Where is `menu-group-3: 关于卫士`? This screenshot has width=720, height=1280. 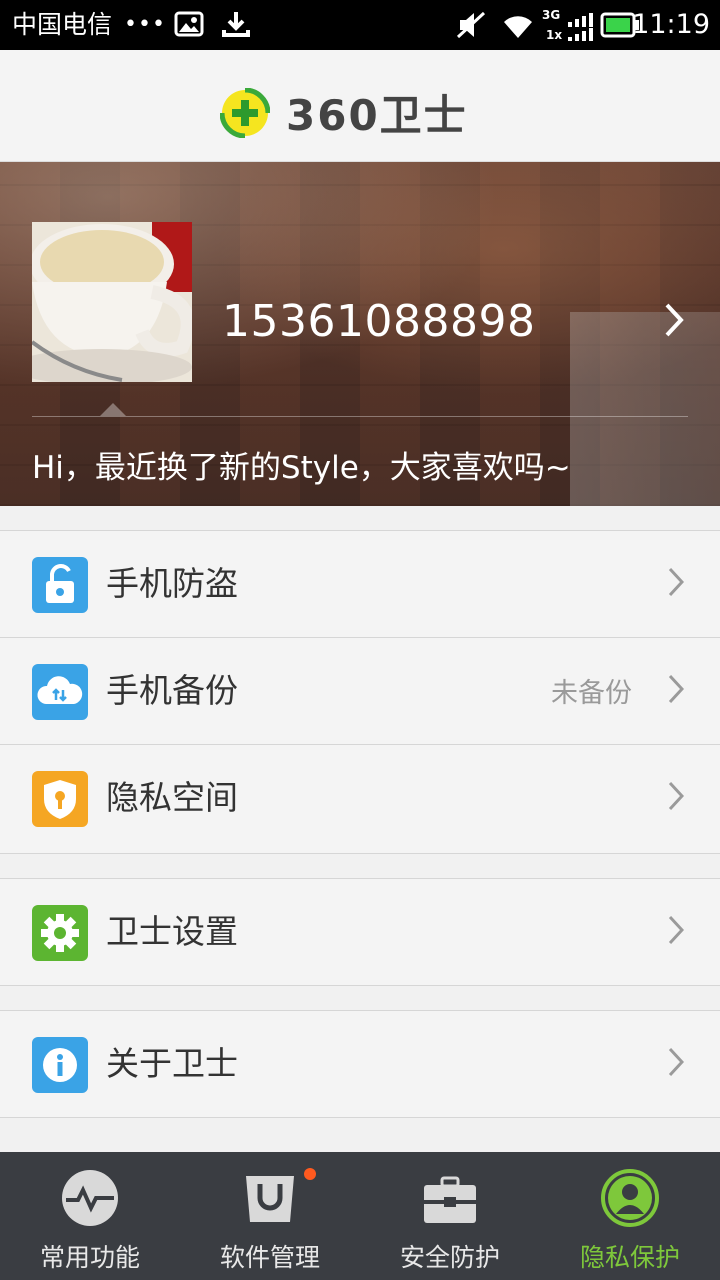 menu-group-3: 关于卫士 is located at coordinates (360, 1064).